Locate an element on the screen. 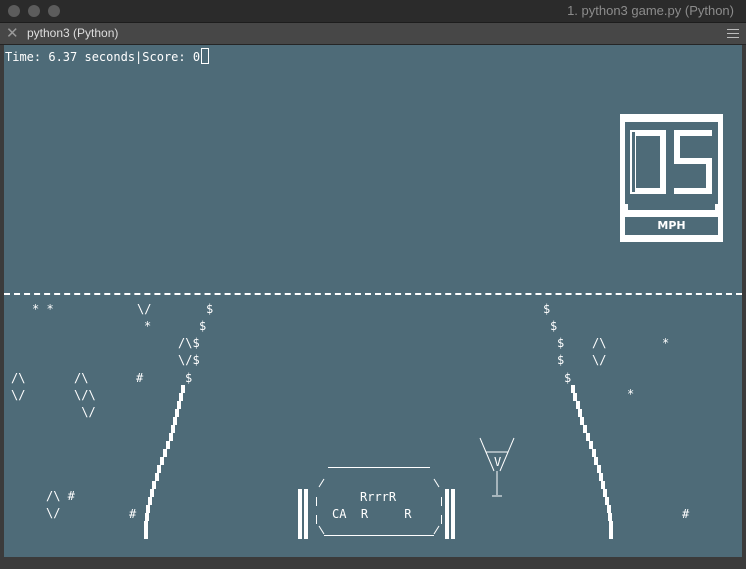 The image size is (746, 569). cup-right-rim is located at coordinates (507, 454).